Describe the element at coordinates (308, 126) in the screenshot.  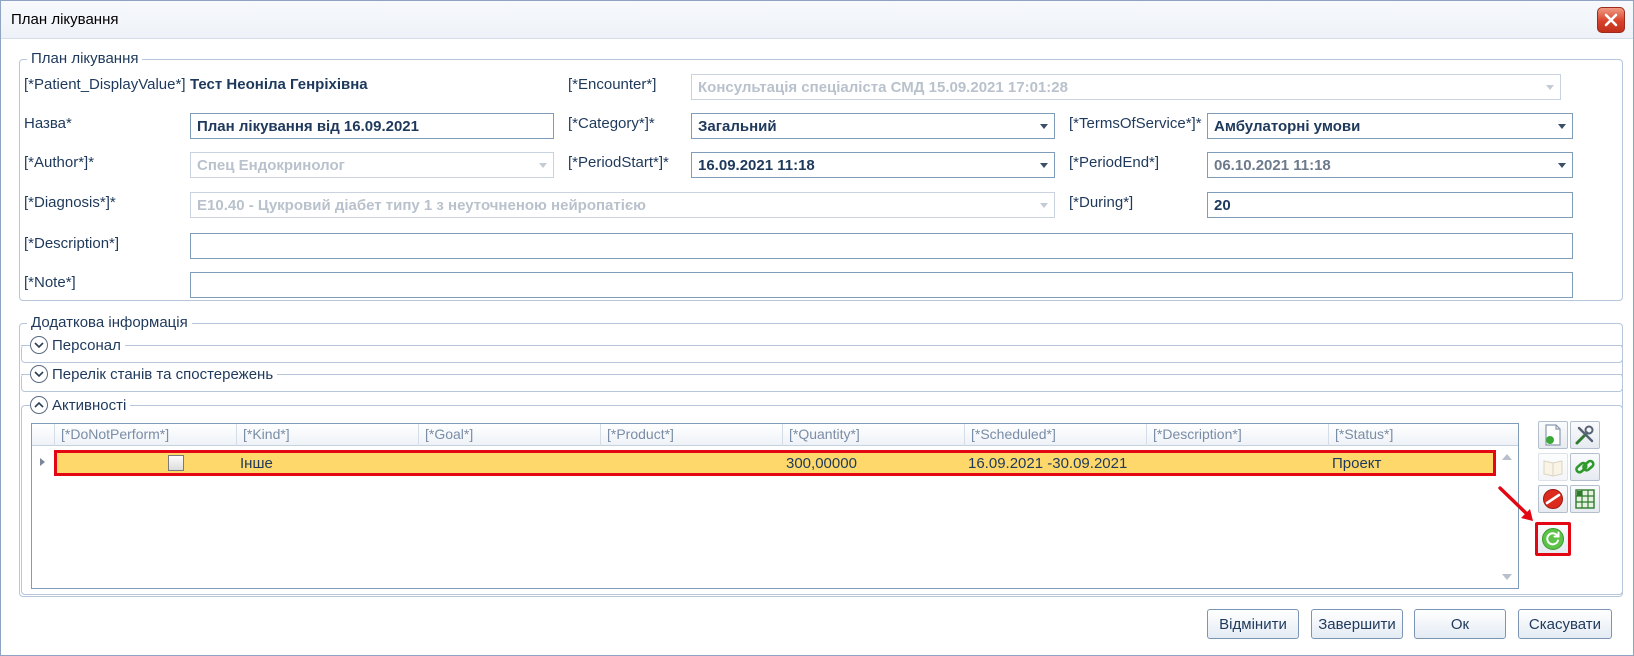
I see `name-value: План лікування від 16.09.2021` at that location.